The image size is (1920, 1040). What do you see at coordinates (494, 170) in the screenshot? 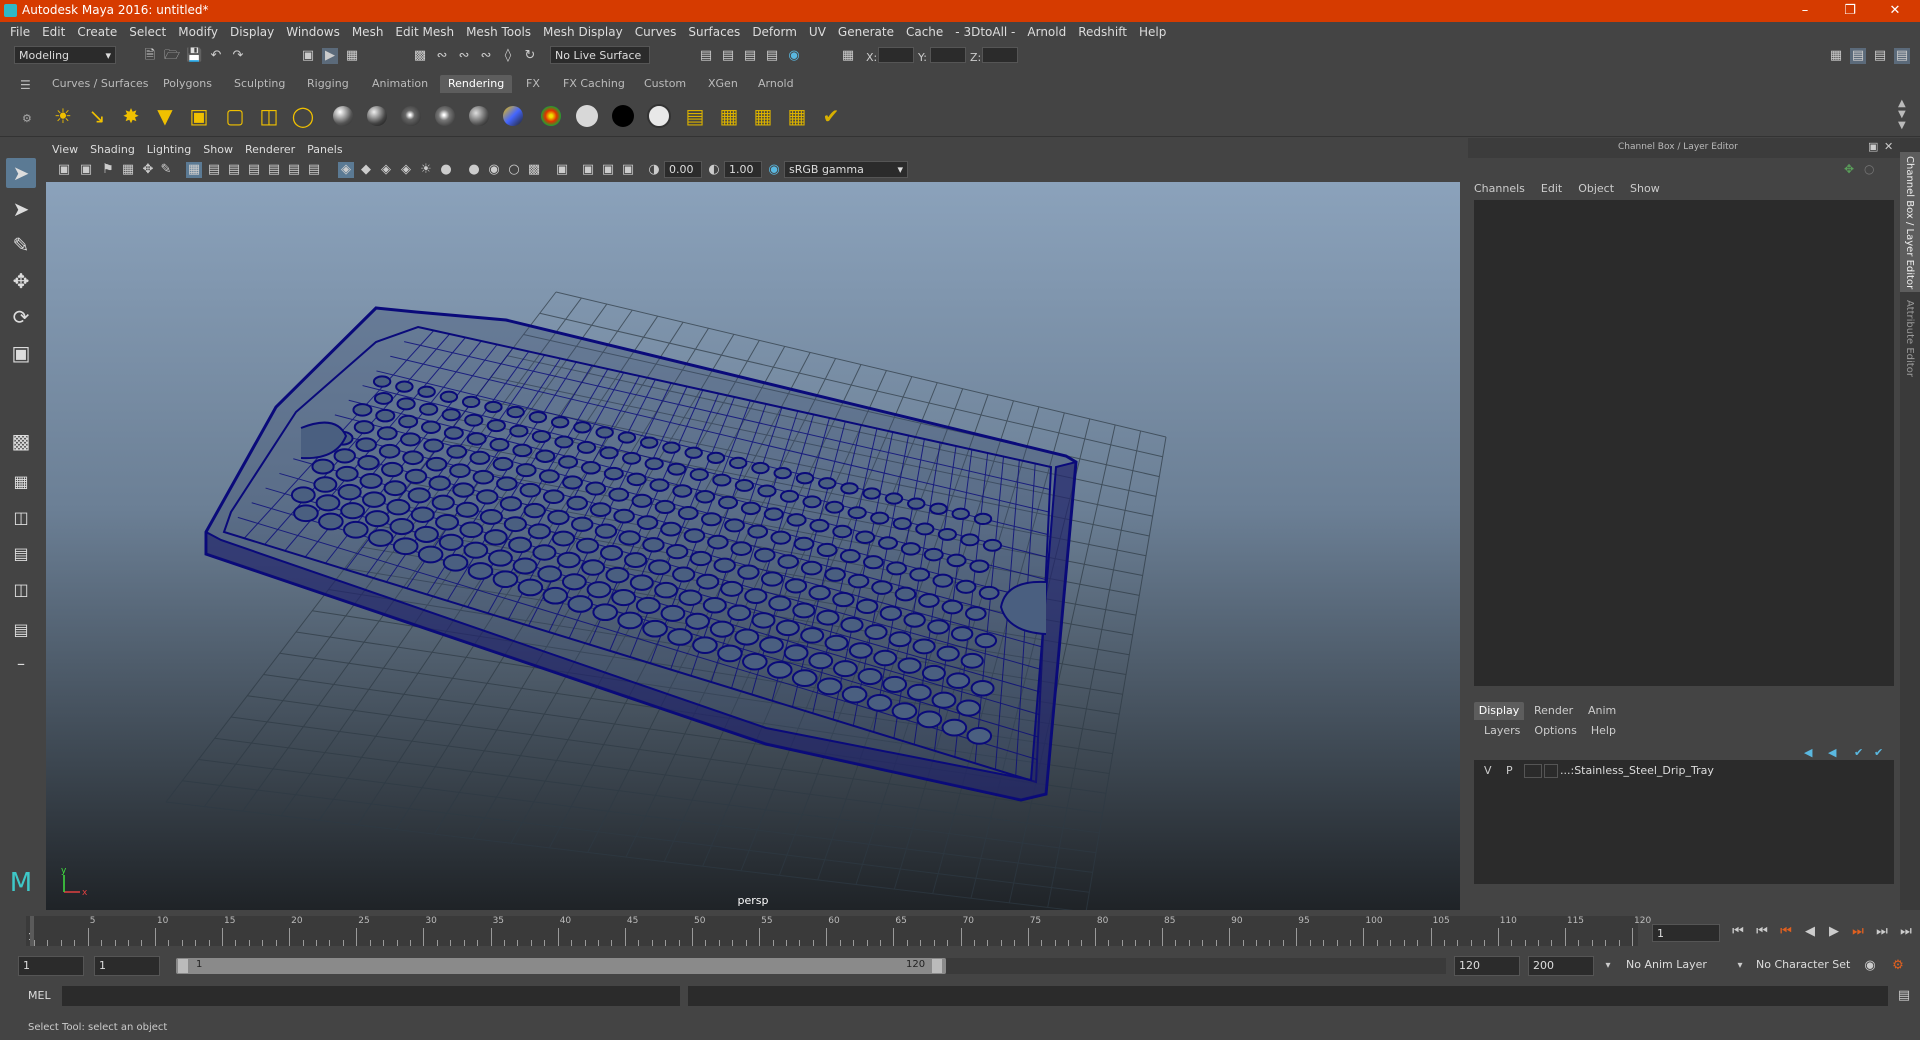
I see `motion-blur-icon: ◉` at bounding box center [494, 170].